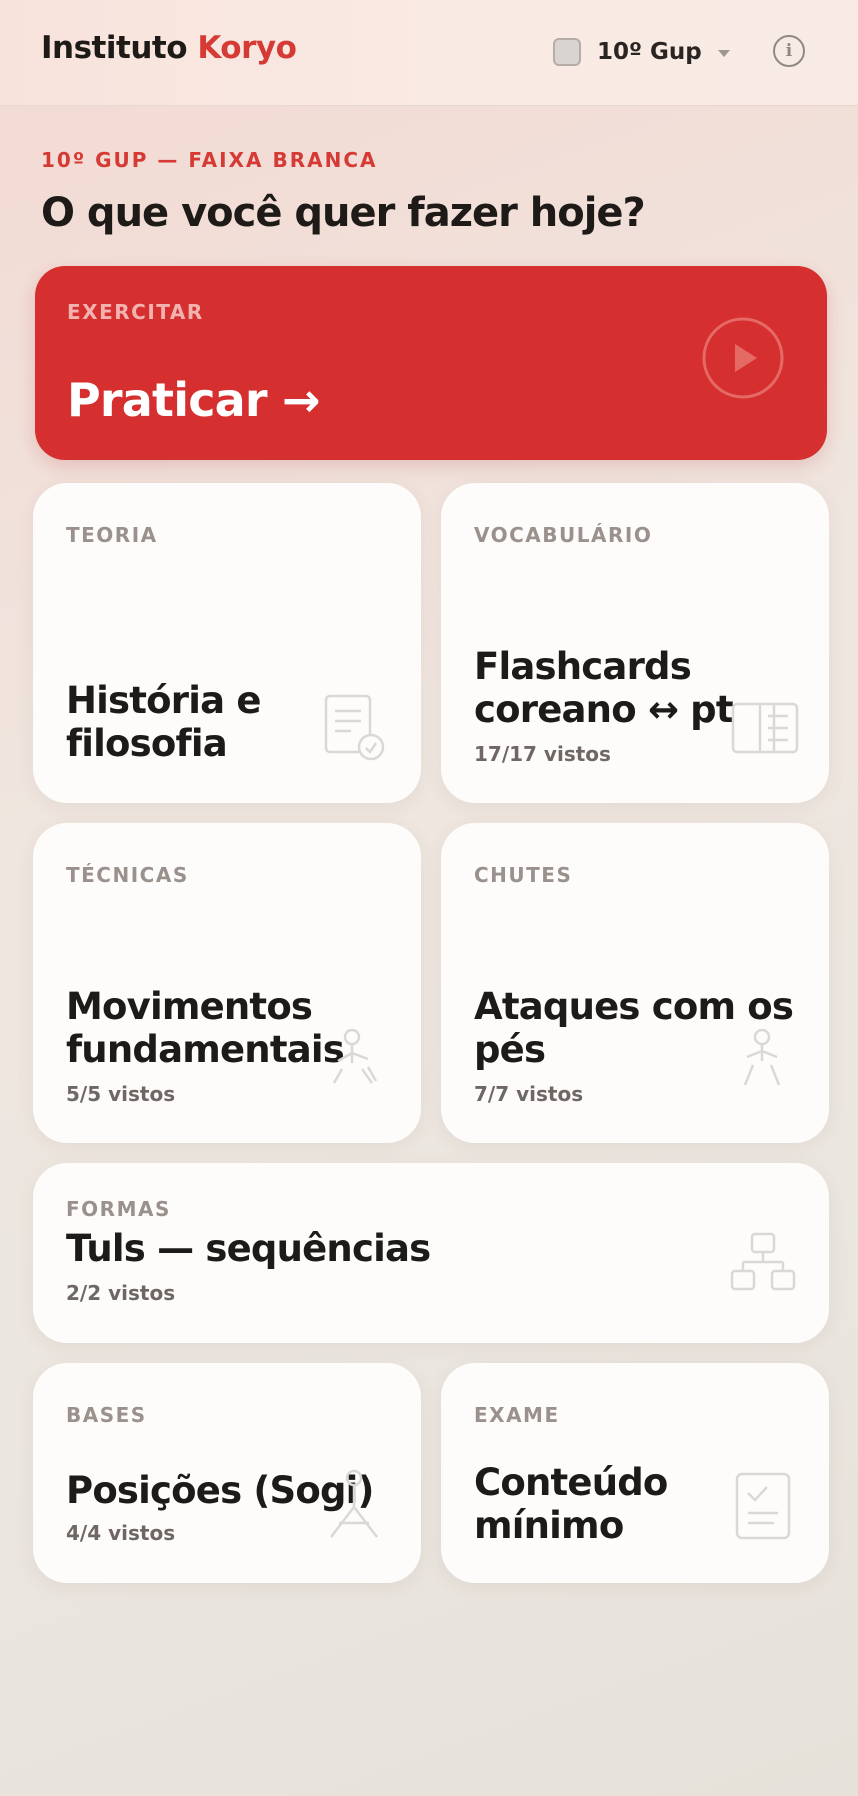 Image resolution: width=858 pixels, height=1796 pixels. Describe the element at coordinates (634, 1006) in the screenshot. I see `card-title-line: Ataques com os` at that location.